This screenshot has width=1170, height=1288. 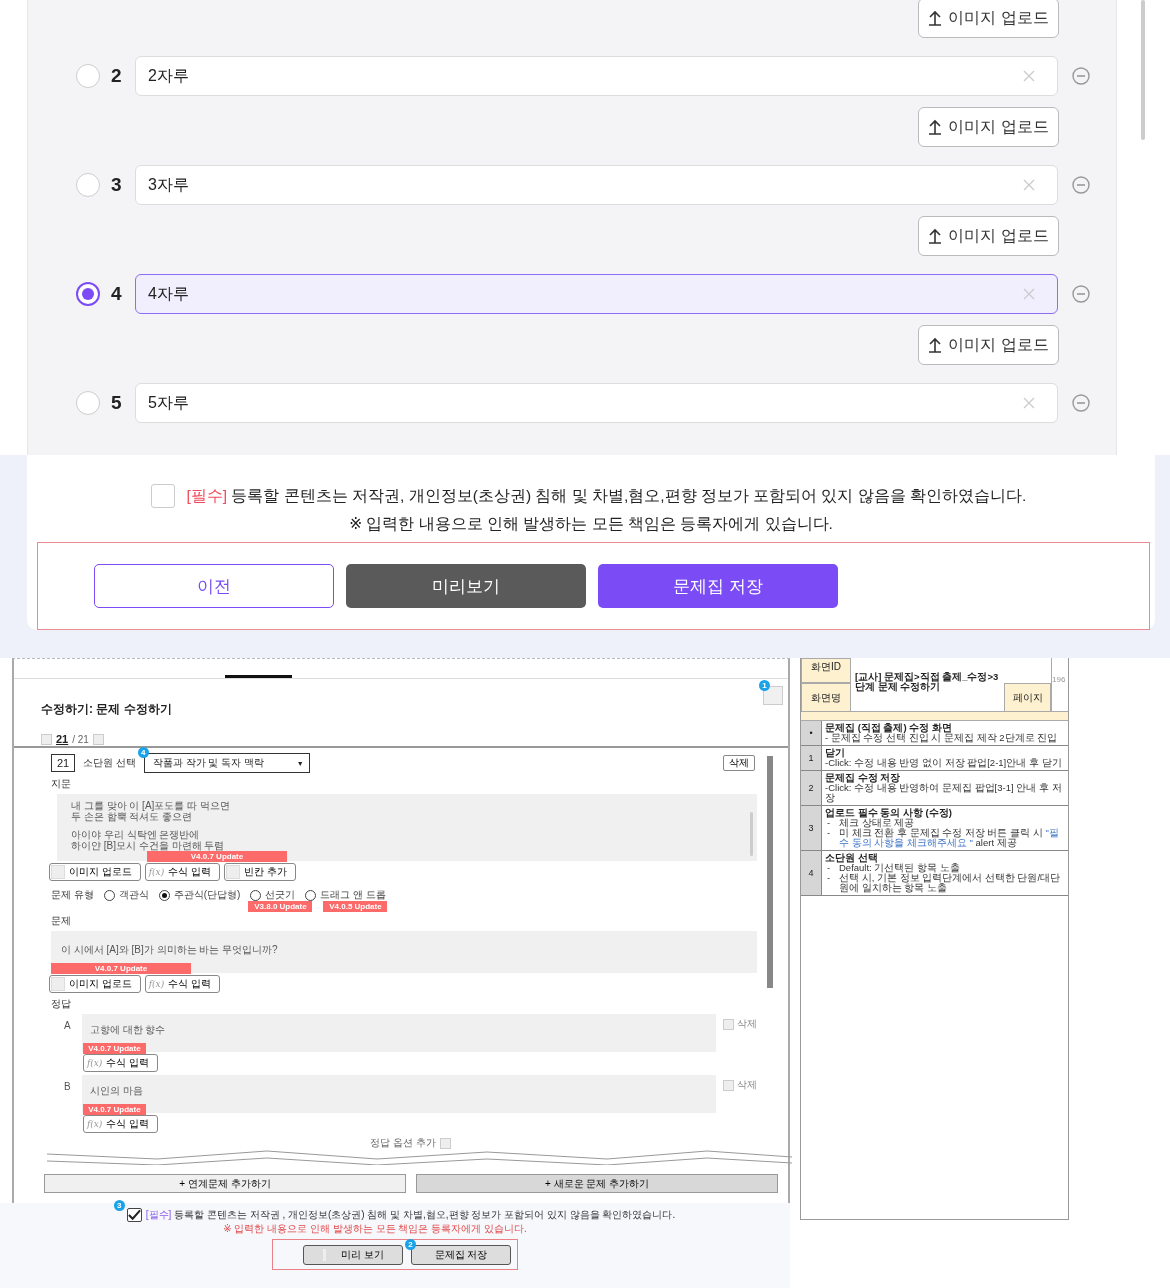 What do you see at coordinates (826, 670) in the screenshot?
I see `table-cell: 화면ID` at bounding box center [826, 670].